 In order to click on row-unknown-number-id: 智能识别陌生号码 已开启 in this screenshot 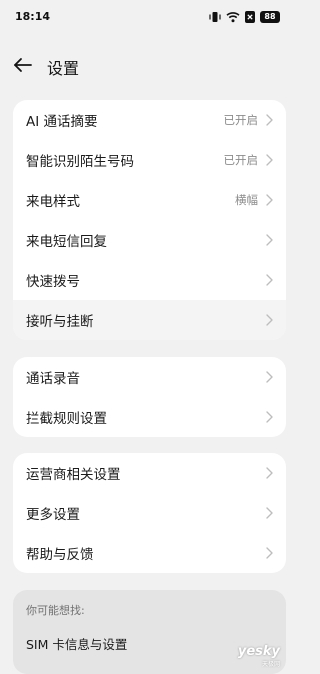, I will do `click(149, 160)`.